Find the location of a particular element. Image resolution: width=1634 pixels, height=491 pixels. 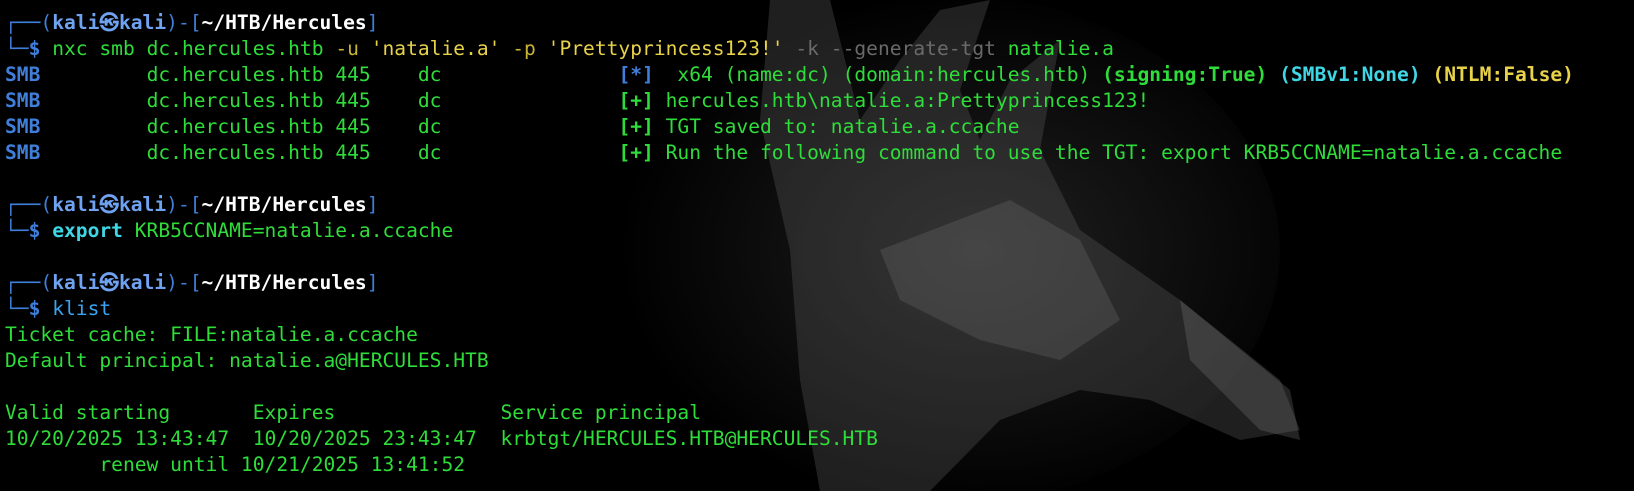

command-arg: natalie.a is located at coordinates (1060, 48).